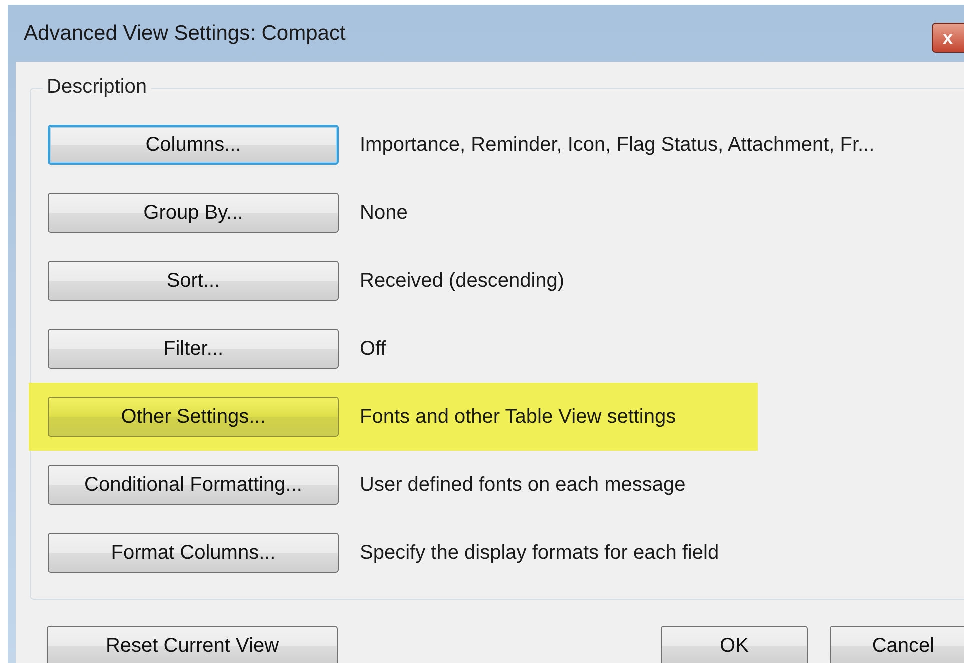  I want to click on setting-description: Specify the display formats for each field, so click(540, 553).